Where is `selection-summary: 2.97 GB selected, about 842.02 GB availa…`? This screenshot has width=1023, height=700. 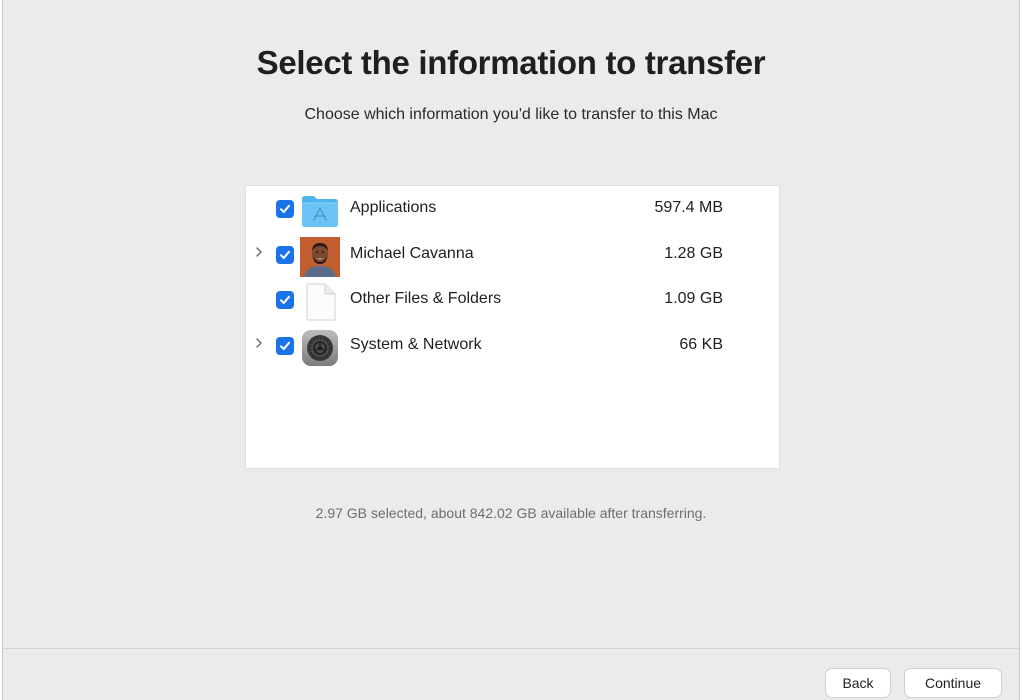 selection-summary: 2.97 GB selected, about 842.02 GB availa… is located at coordinates (511, 513).